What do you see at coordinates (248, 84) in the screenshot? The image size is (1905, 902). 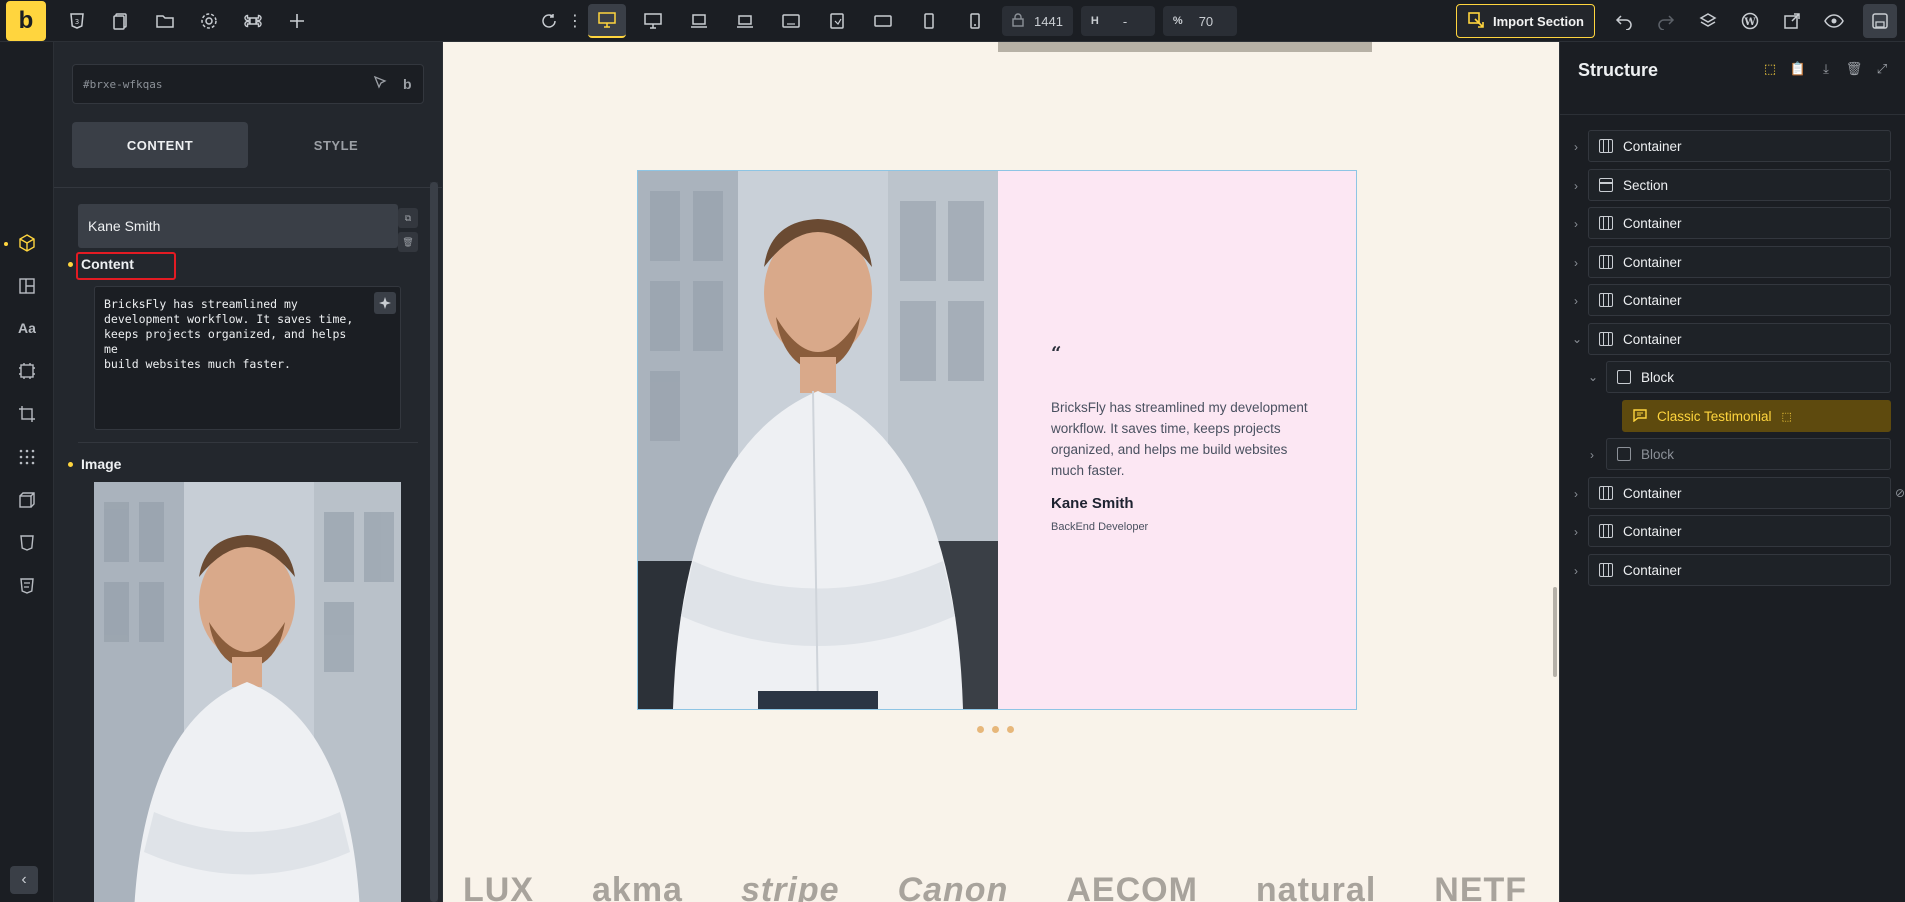 I see `element-id-field: #brxe-wfkqas b` at bounding box center [248, 84].